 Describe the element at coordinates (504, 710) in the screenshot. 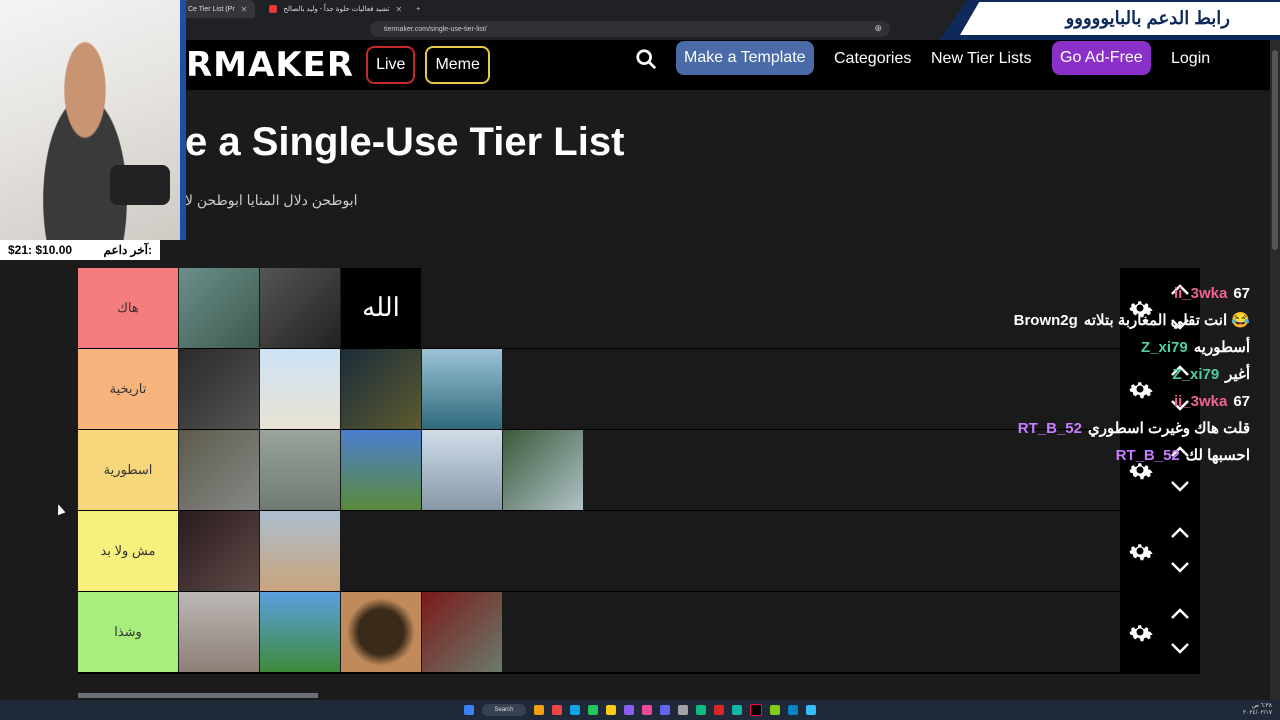

I see `taskbar-search: Search` at that location.